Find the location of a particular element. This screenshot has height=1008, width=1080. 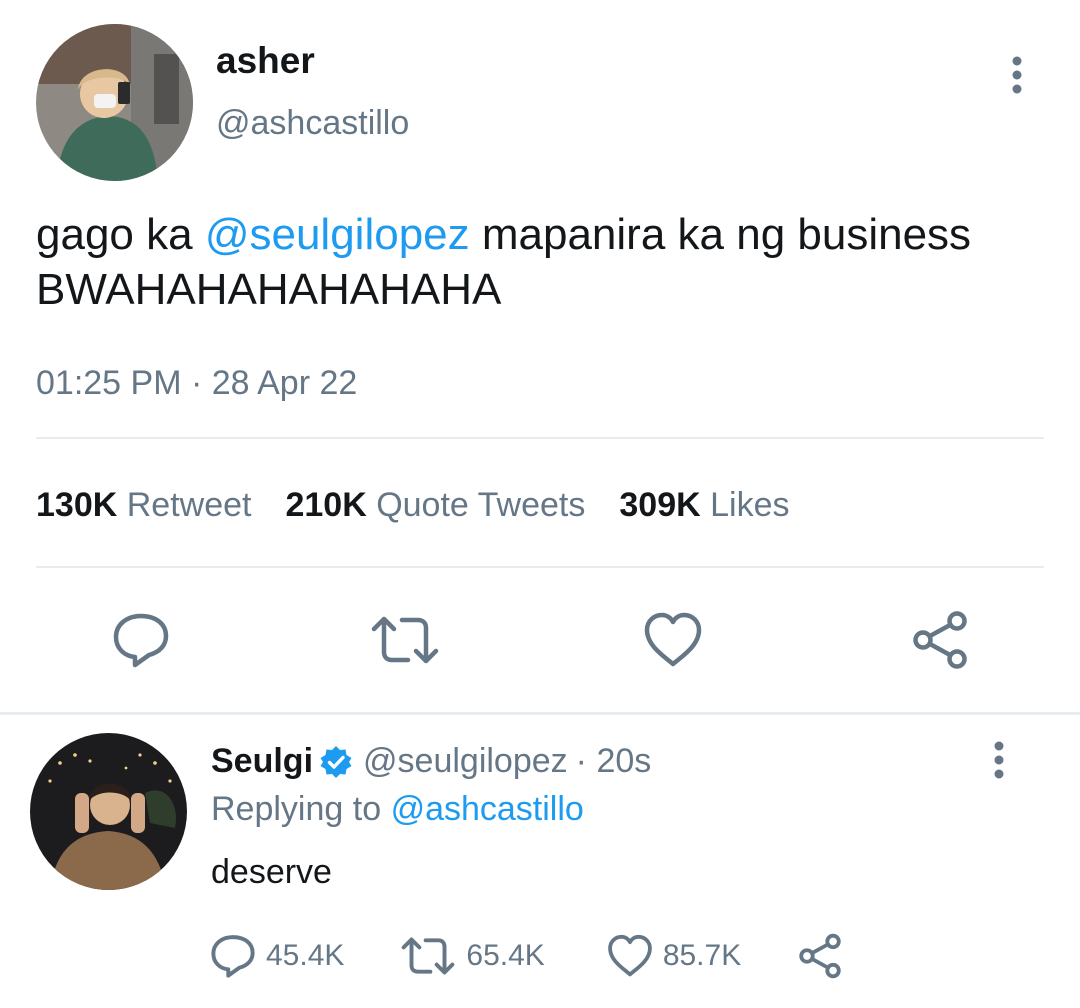

like-count: 85.7K is located at coordinates (702, 955).